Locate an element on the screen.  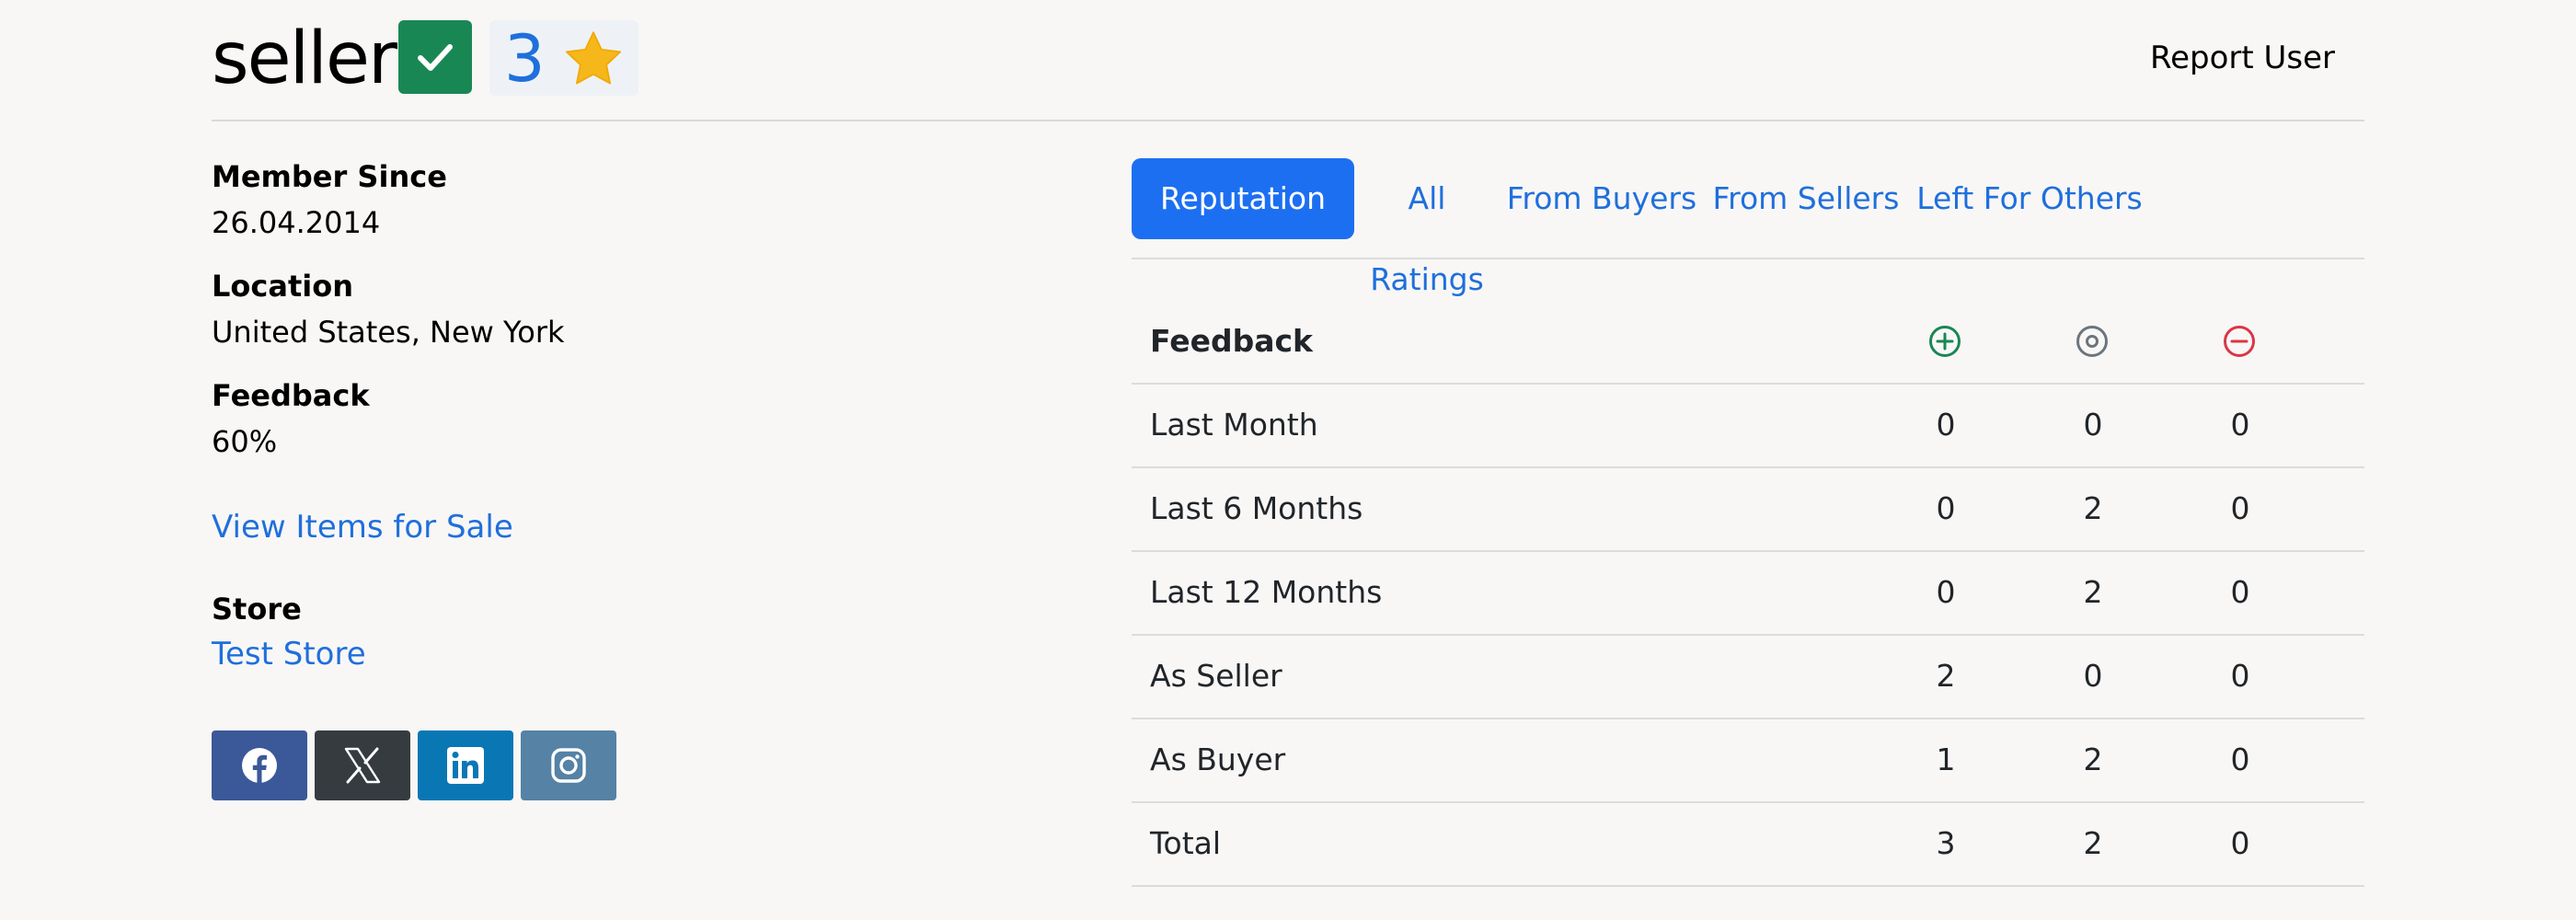
instagram-button is located at coordinates (568, 765).